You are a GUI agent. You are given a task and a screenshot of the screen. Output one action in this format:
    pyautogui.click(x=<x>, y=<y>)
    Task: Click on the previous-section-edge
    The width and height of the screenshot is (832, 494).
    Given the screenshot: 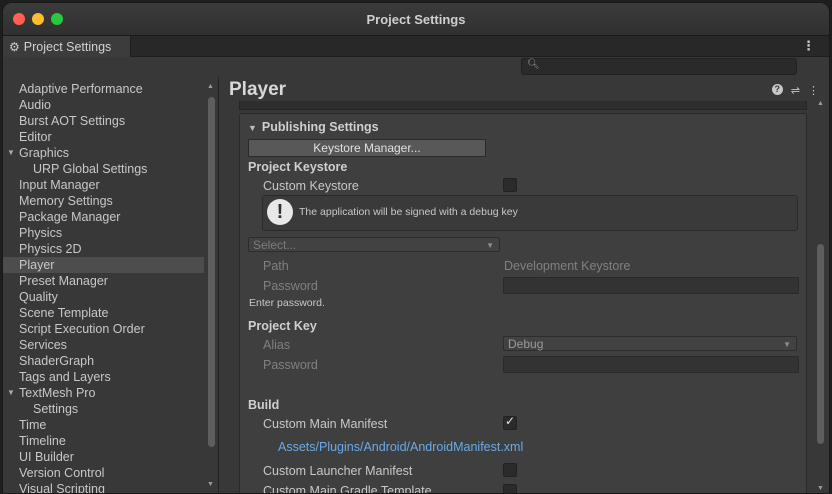 What is the action you would take?
    pyautogui.click(x=523, y=105)
    